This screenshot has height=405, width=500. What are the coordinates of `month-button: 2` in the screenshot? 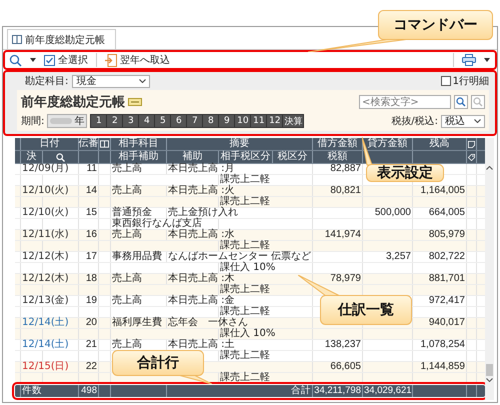 It's located at (114, 121).